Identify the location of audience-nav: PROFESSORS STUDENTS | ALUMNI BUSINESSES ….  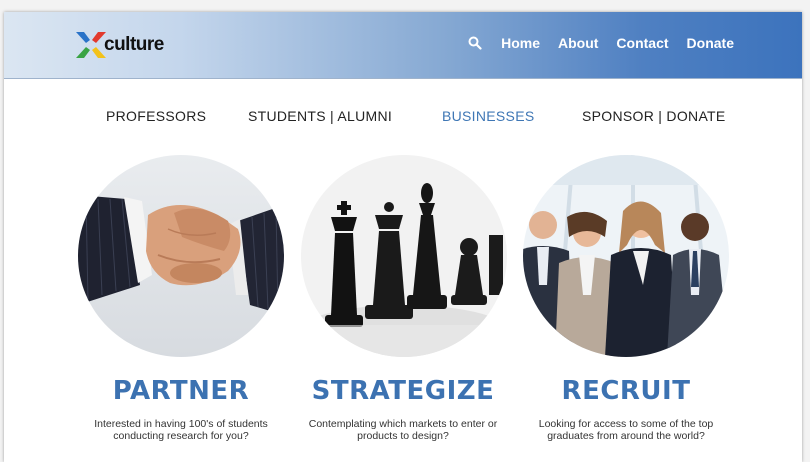
(403, 118).